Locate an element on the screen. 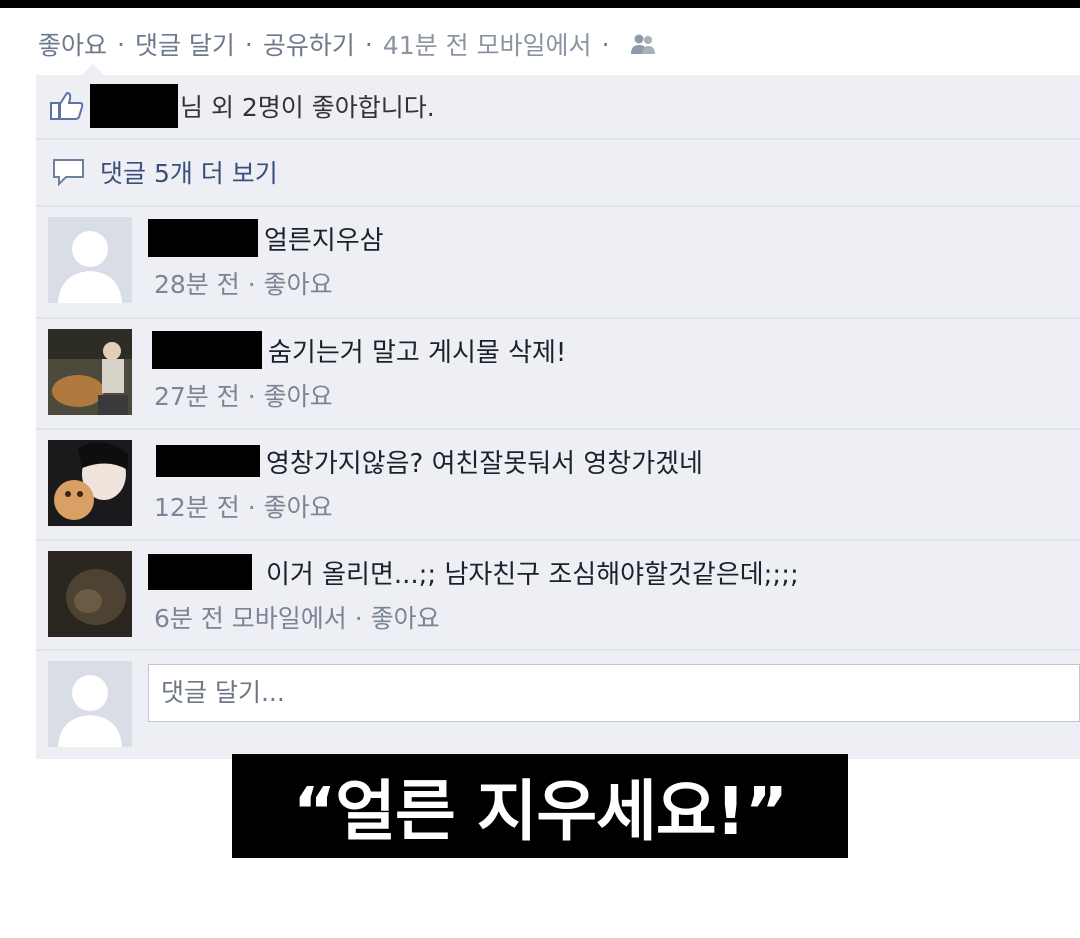  comment-time: 27분 전 · is located at coordinates (205, 395).